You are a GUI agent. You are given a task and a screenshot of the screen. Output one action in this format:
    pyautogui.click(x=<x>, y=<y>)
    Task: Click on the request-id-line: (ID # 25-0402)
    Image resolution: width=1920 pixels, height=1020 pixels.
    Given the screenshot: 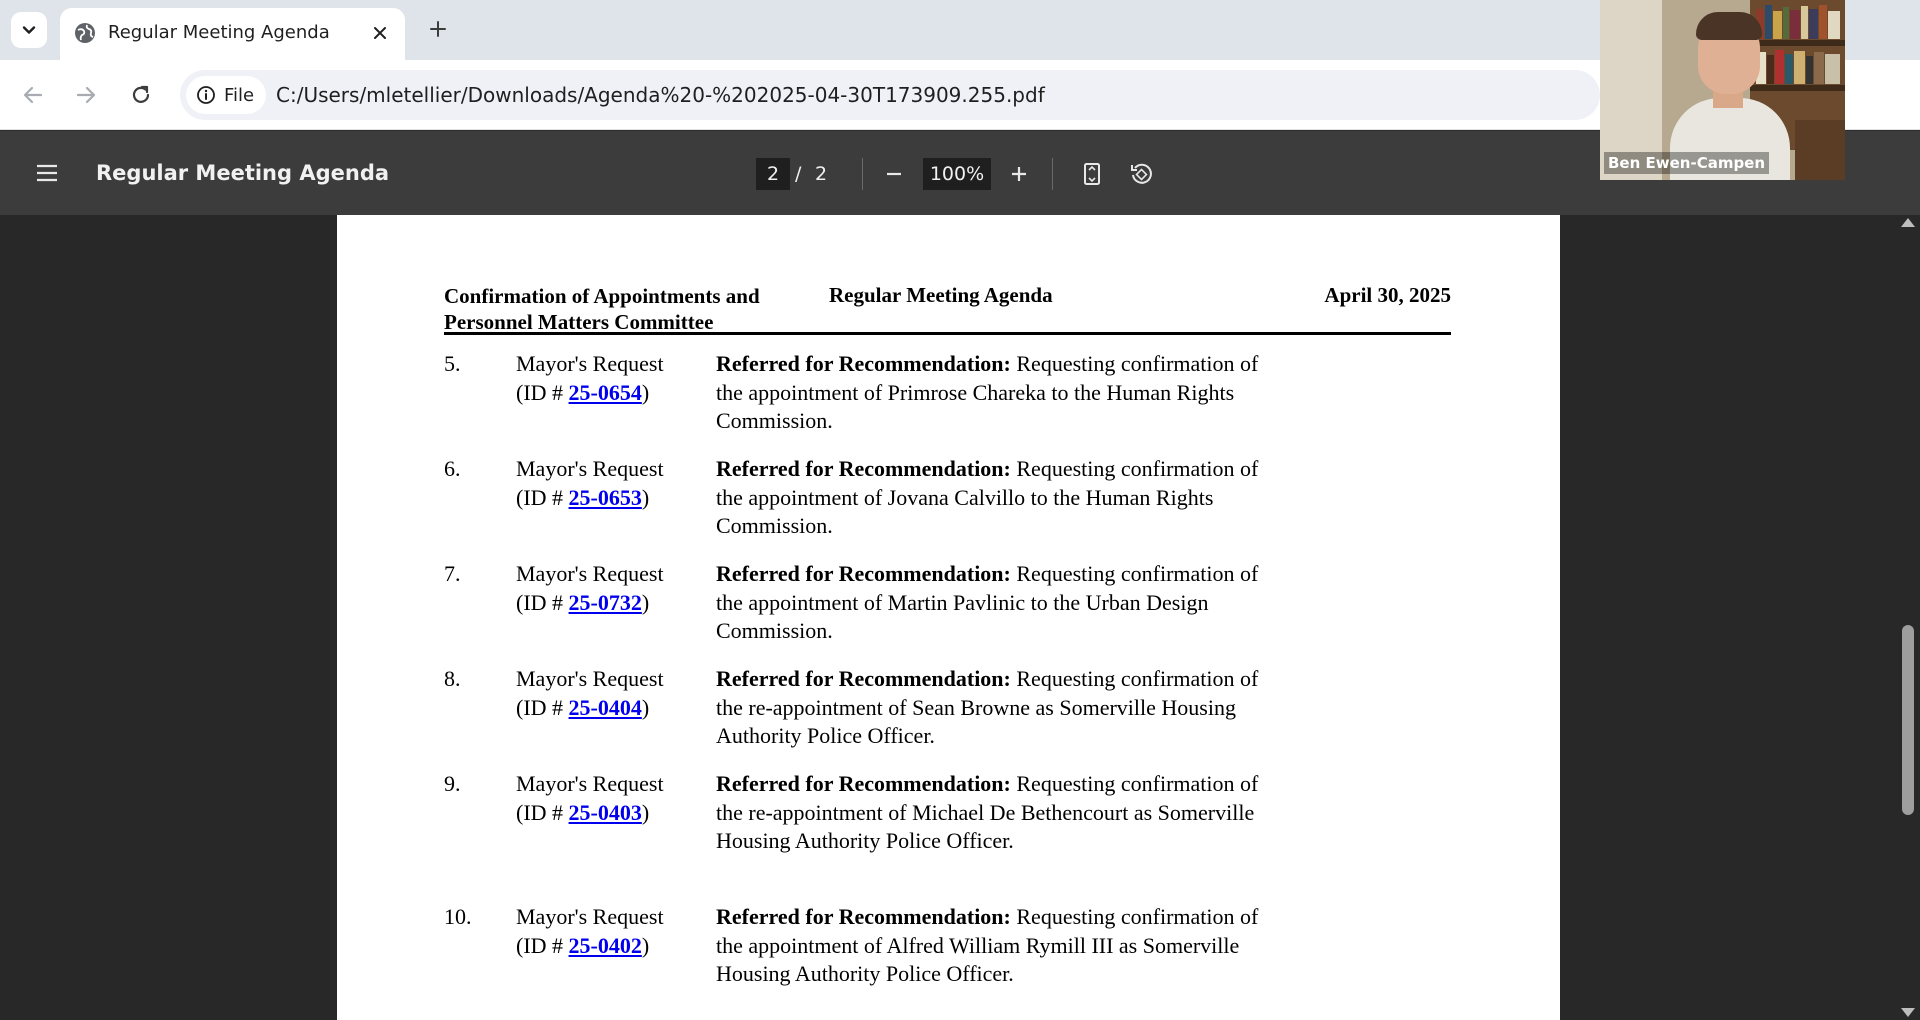 What is the action you would take?
    pyautogui.click(x=616, y=946)
    